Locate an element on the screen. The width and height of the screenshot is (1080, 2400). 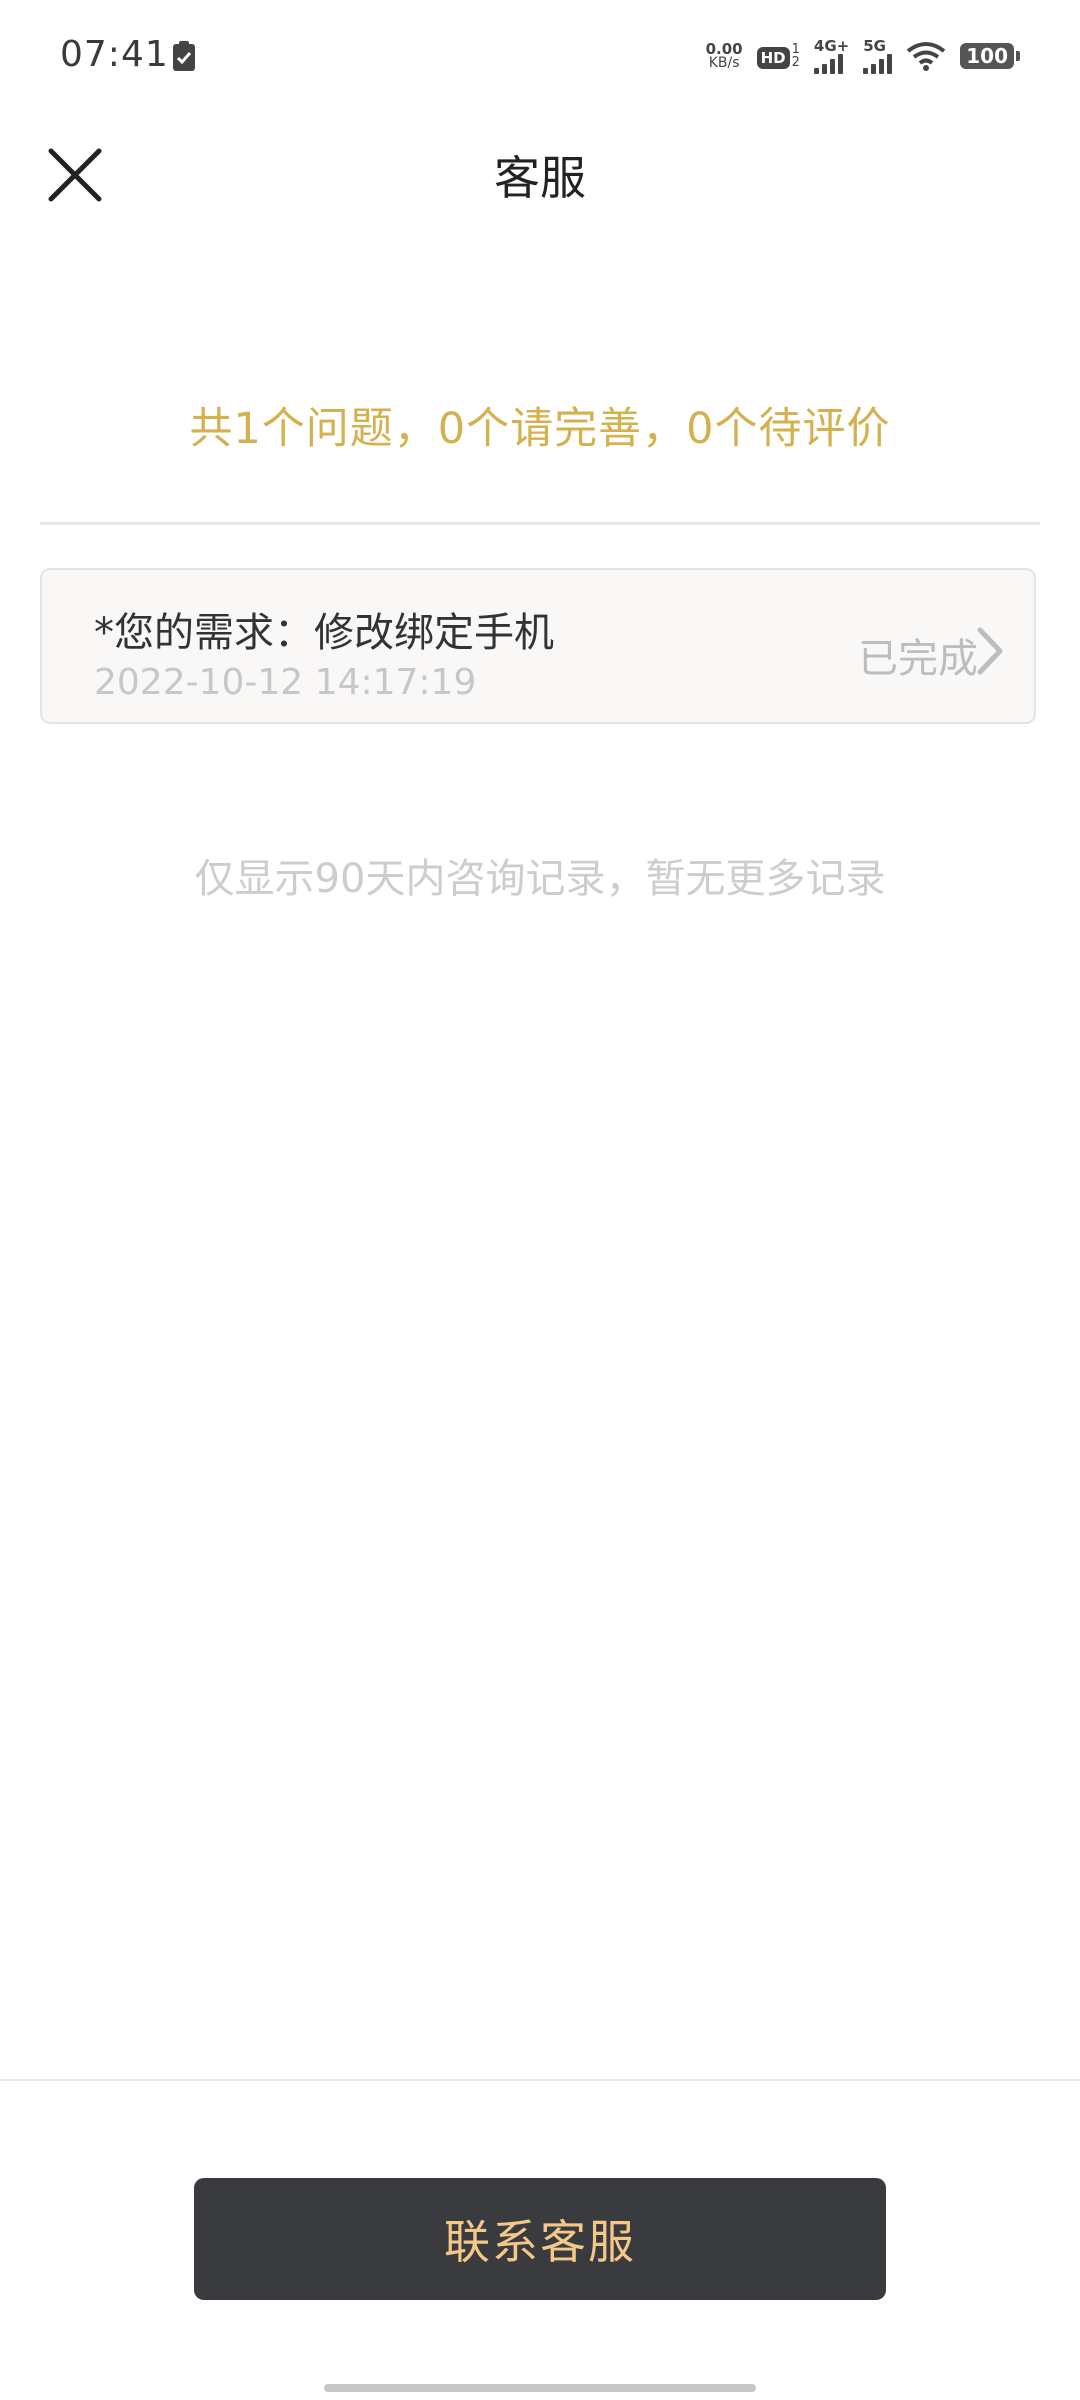
contact-service-button: 联系客服 is located at coordinates (540, 2239).